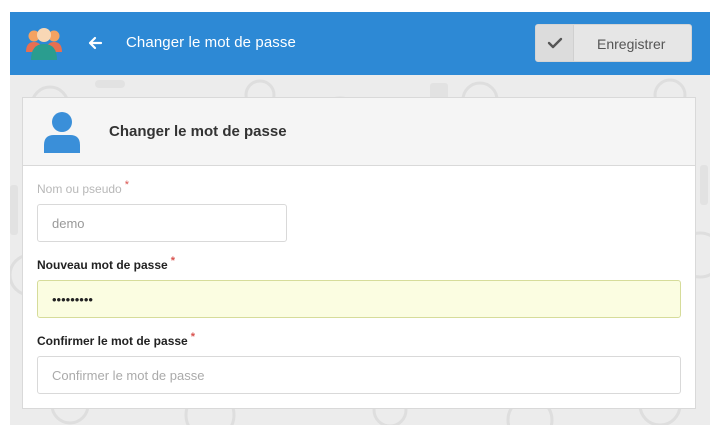 The height and width of the screenshot is (425, 710). What do you see at coordinates (112, 341) in the screenshot?
I see `confirm-password-label-text: Confirmer le mot de passe` at bounding box center [112, 341].